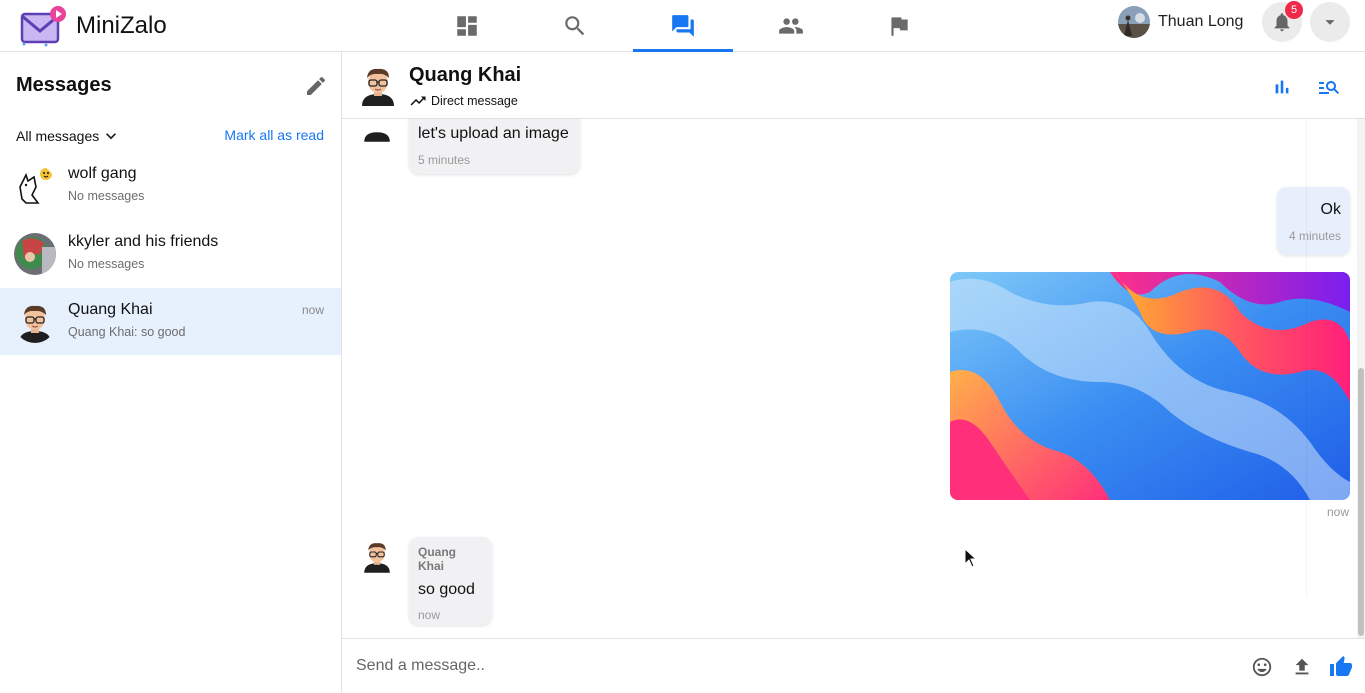 Image resolution: width=1365 pixels, height=693 pixels. What do you see at coordinates (1201, 21) in the screenshot?
I see `user-name: Thuan Long` at bounding box center [1201, 21].